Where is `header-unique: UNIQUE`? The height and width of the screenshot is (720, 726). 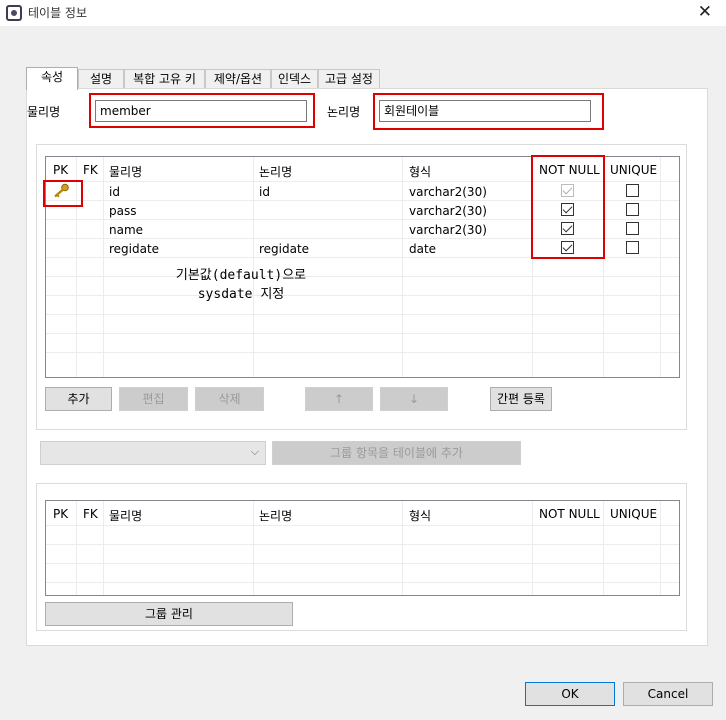 header-unique: UNIQUE is located at coordinates (633, 170).